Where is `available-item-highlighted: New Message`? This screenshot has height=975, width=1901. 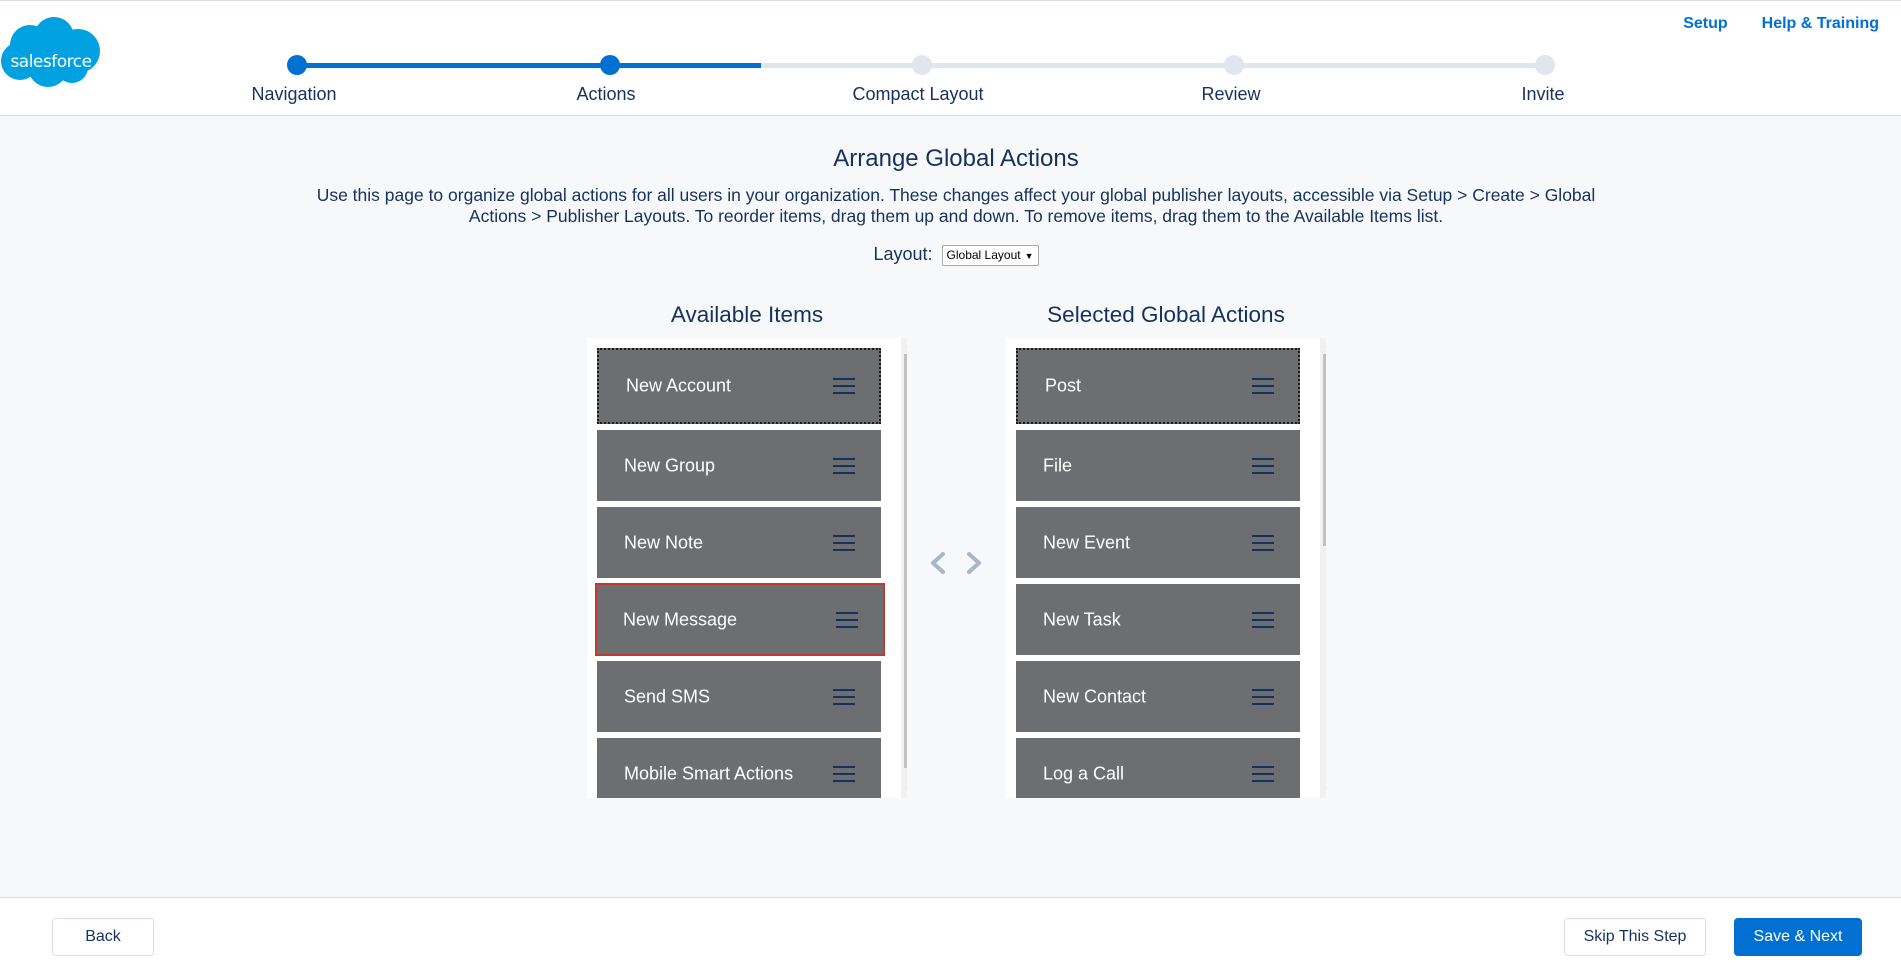
available-item-highlighted: New Message is located at coordinates (740, 619).